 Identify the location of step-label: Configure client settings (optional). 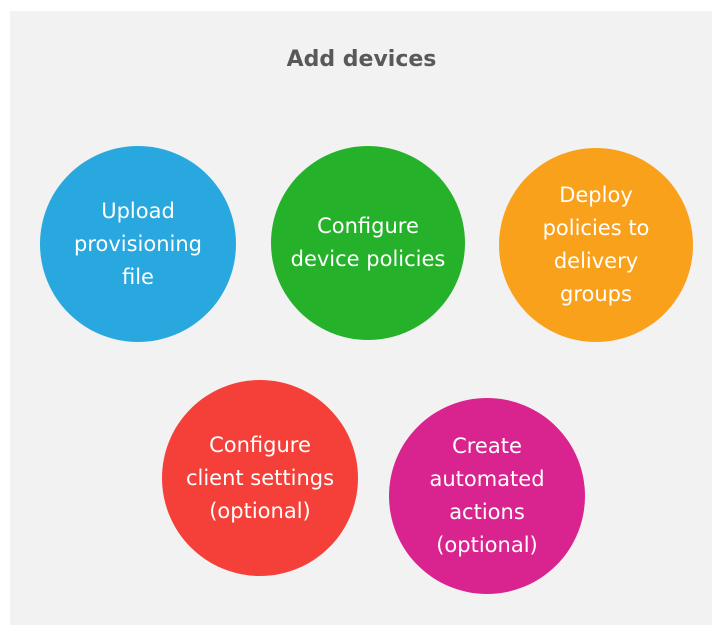
(260, 477).